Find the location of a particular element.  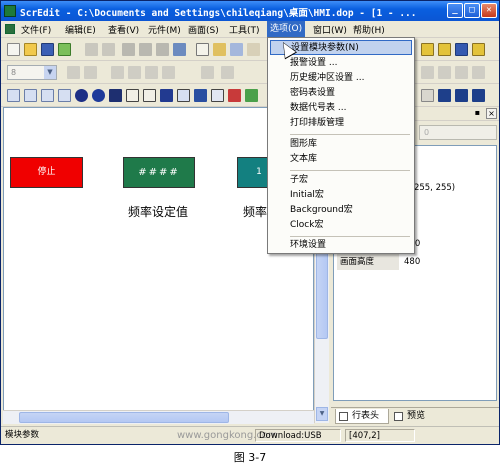

freq-partial-label: 频率 is located at coordinates (255, 211).